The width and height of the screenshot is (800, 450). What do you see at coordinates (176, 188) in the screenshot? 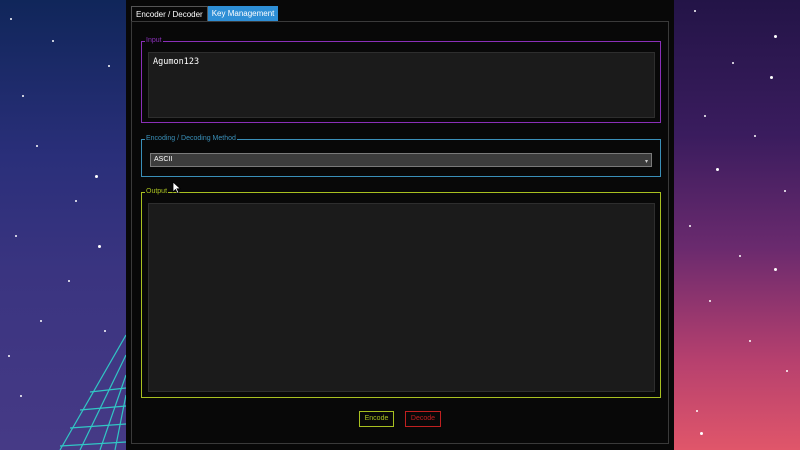
I see `mouse-cursor-icon` at bounding box center [176, 188].